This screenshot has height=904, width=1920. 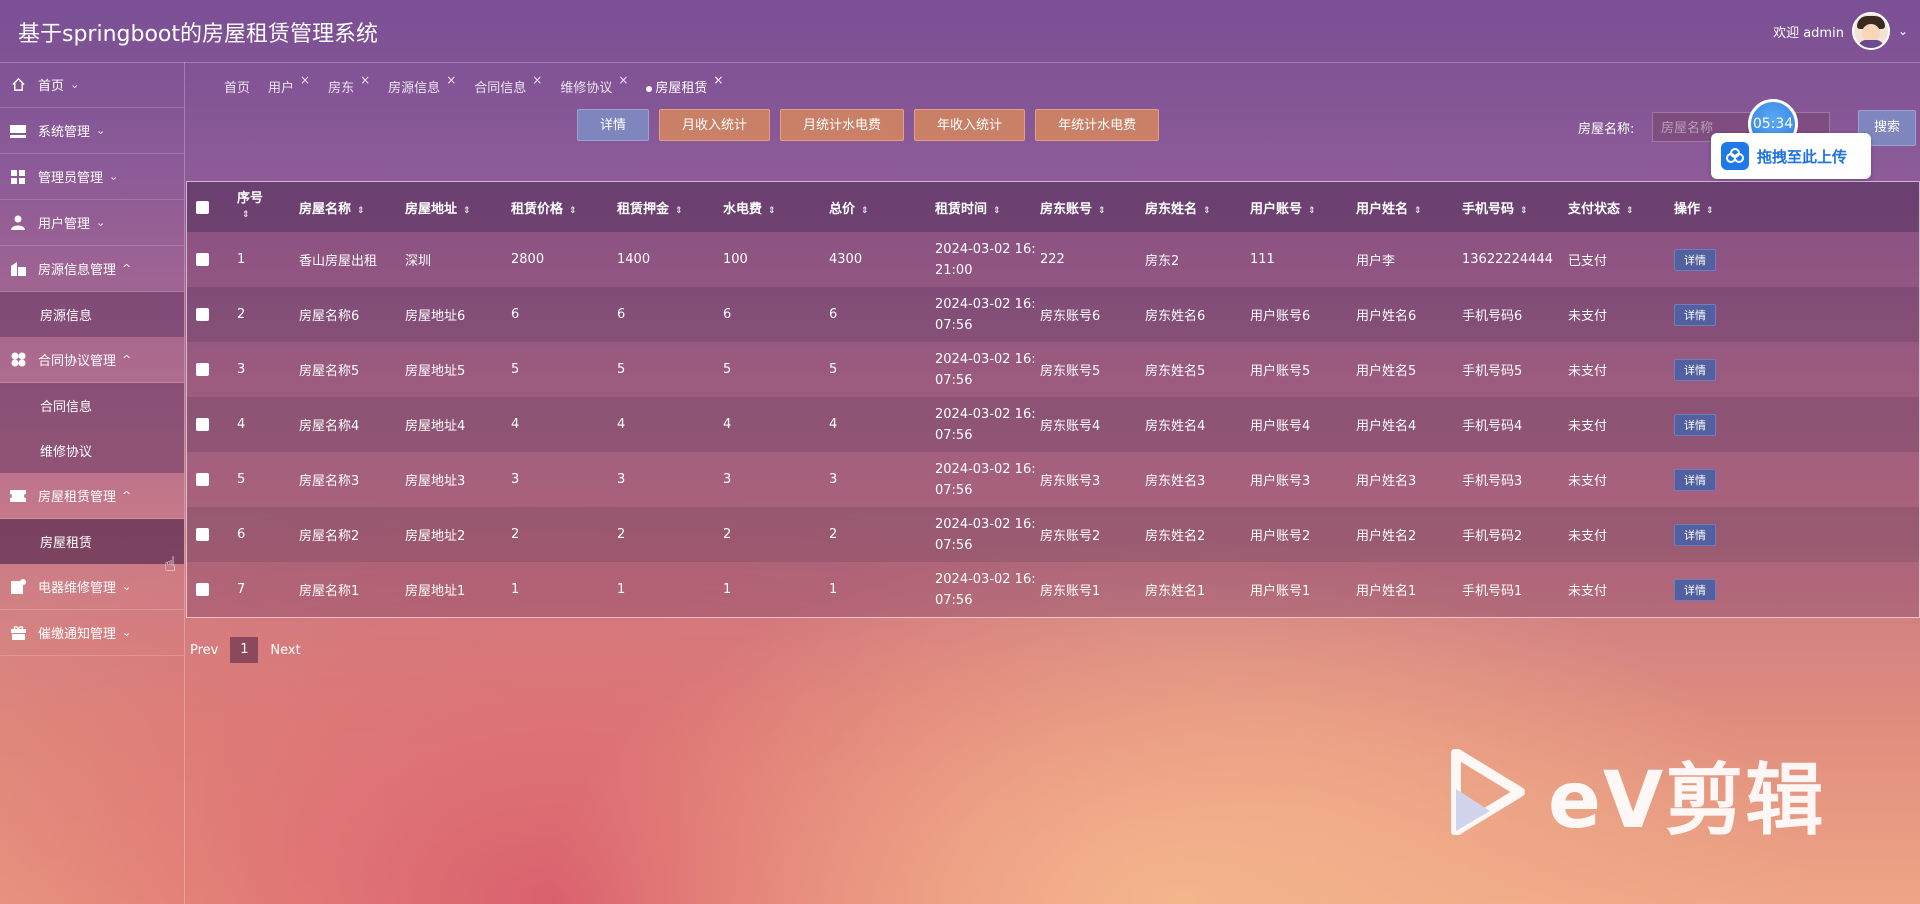 What do you see at coordinates (1488, 793) in the screenshot?
I see `play-logo-icon` at bounding box center [1488, 793].